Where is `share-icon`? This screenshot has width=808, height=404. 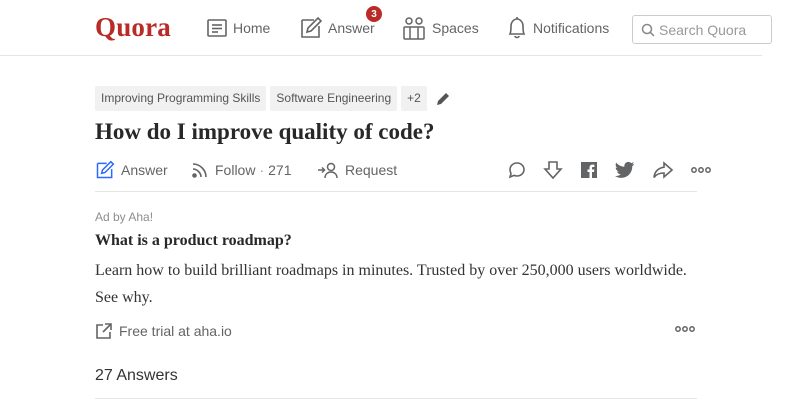 share-icon is located at coordinates (663, 170).